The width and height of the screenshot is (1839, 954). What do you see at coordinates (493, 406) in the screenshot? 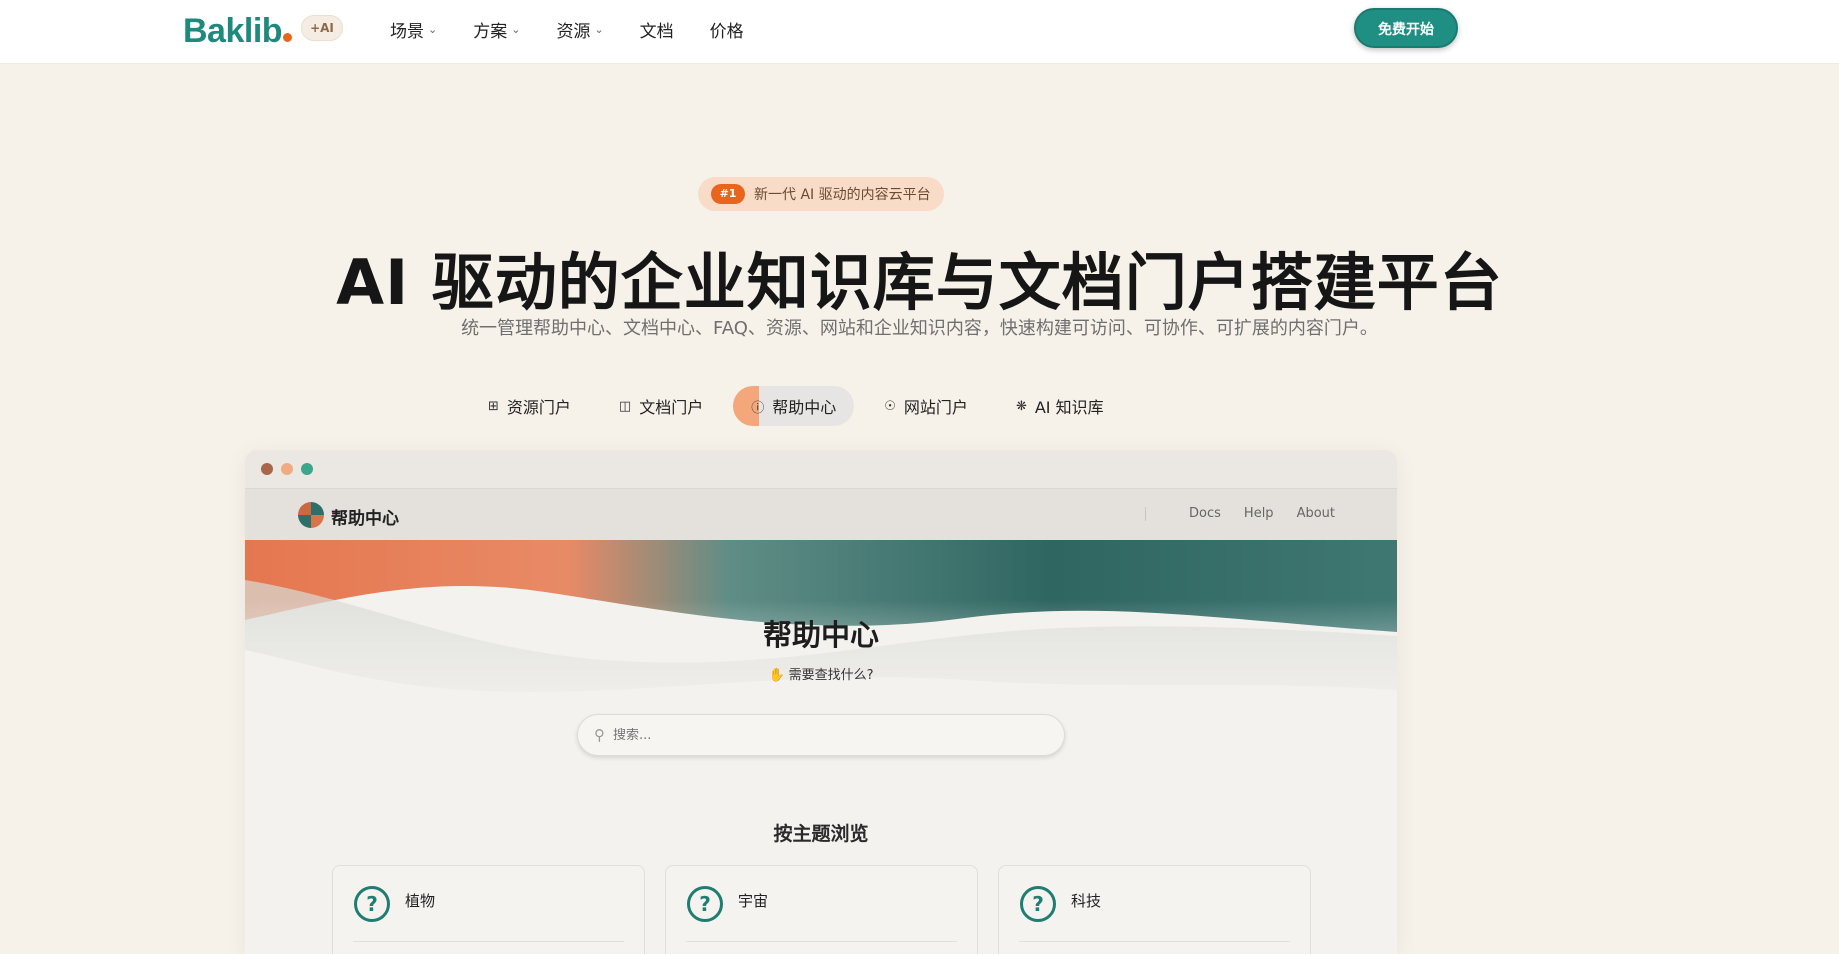
I see `resource-icon: ⊞` at bounding box center [493, 406].